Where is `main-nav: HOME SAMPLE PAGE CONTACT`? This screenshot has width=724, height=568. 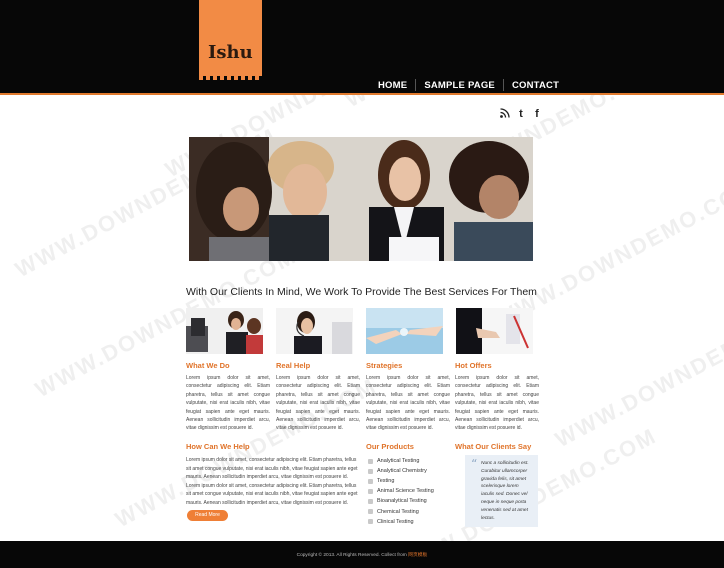 main-nav: HOME SAMPLE PAGE CONTACT is located at coordinates (468, 85).